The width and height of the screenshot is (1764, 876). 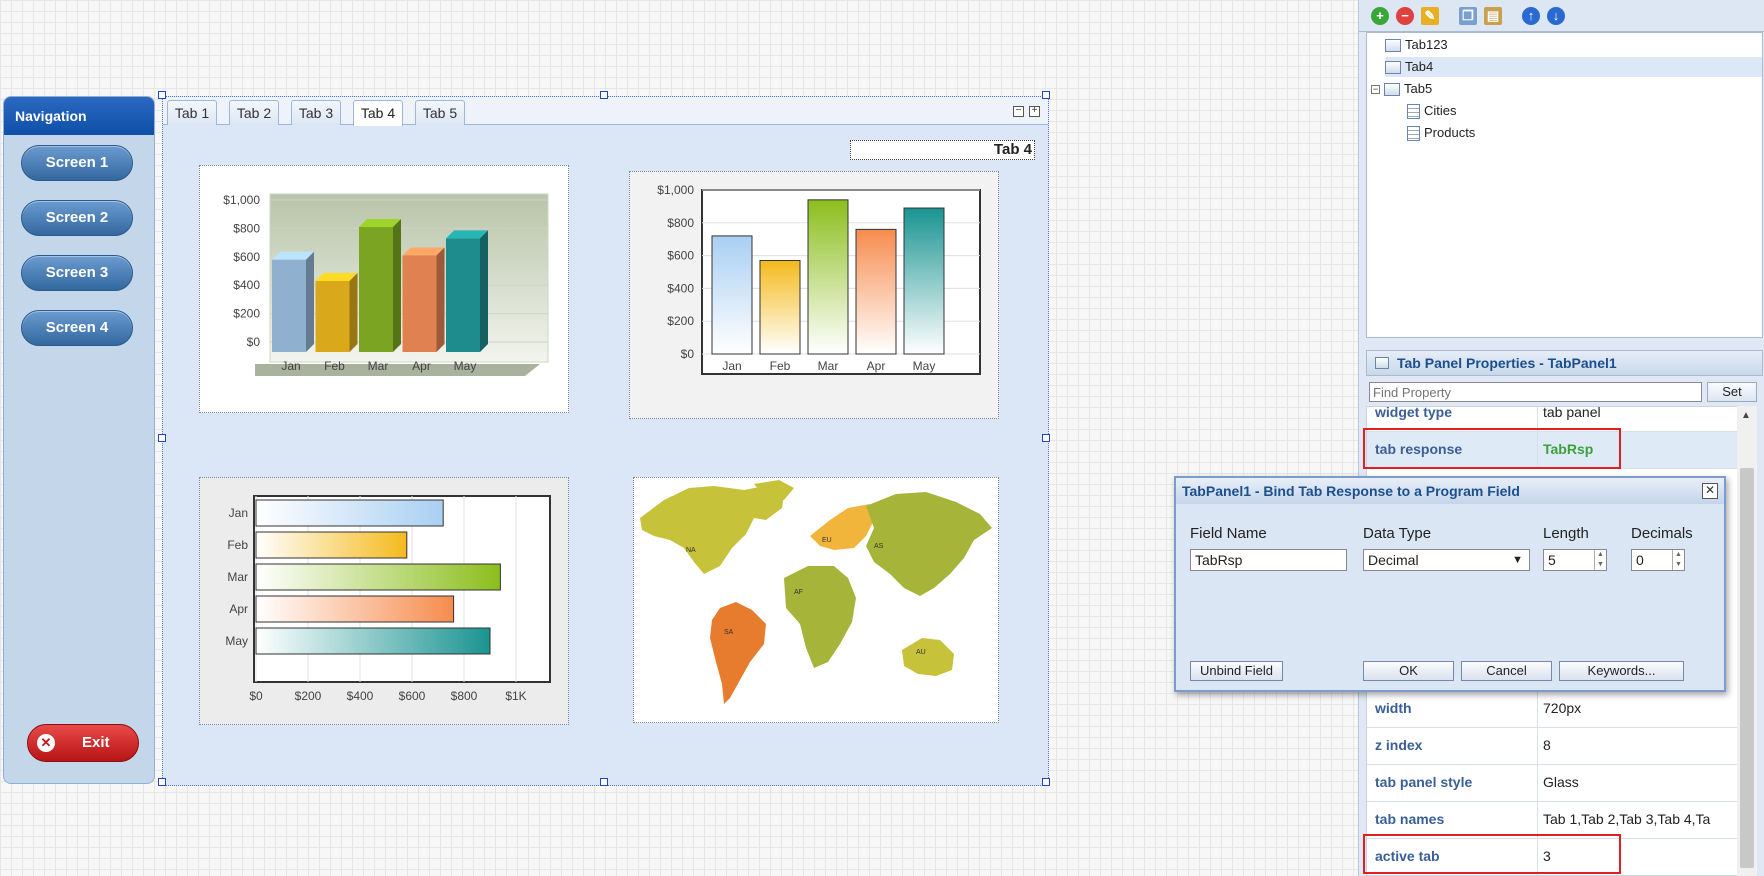 I want to click on chart-hbar-svg: $0 $200 $400 $600 $800 $1K Jan Feb Mar Apr May, so click(x=388, y=599).